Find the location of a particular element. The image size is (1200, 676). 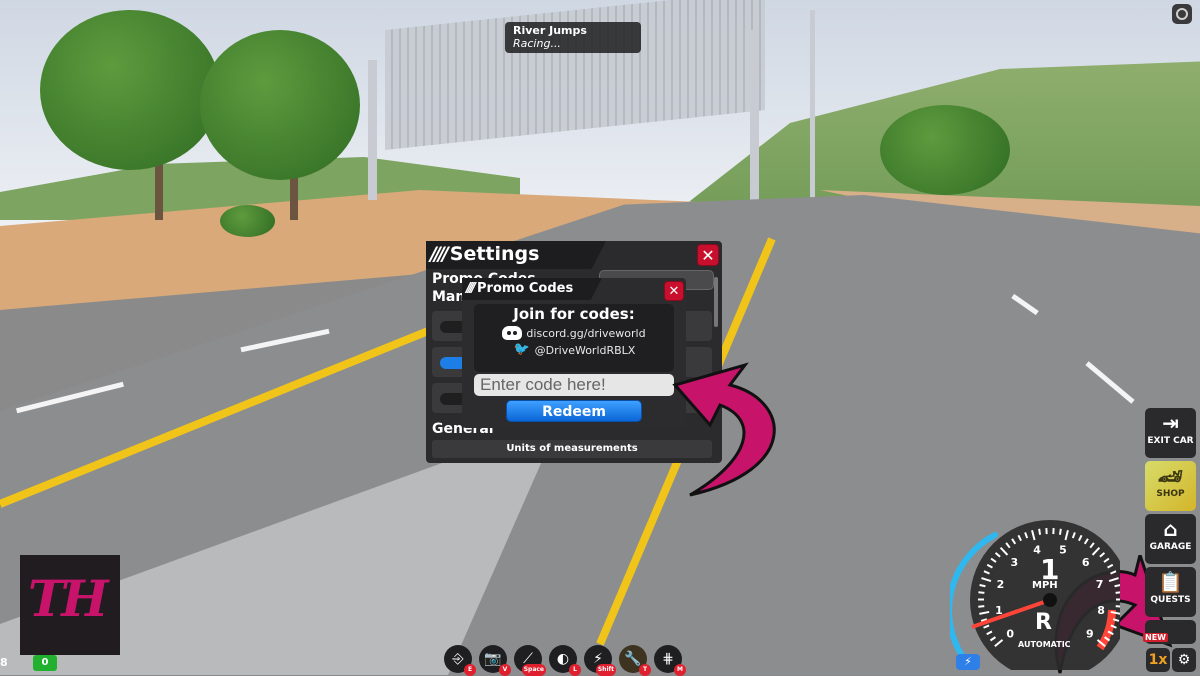

boost-button: ⚡ is located at coordinates (968, 662).